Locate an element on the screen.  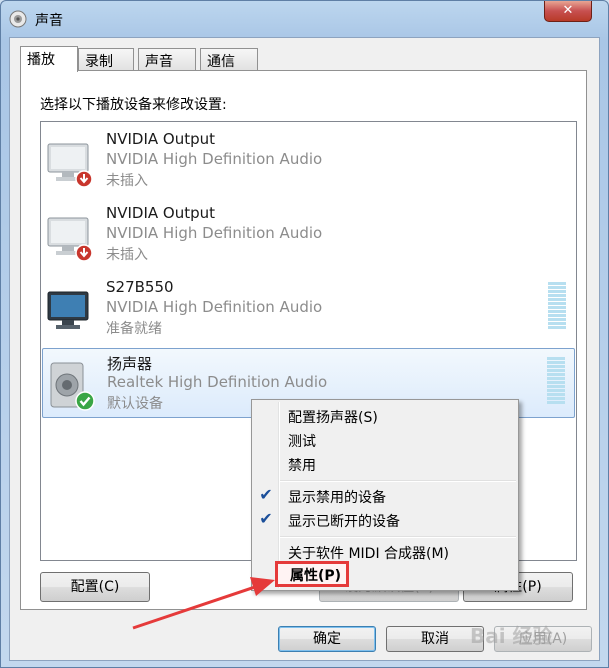
default-check-badge is located at coordinates (85, 401).